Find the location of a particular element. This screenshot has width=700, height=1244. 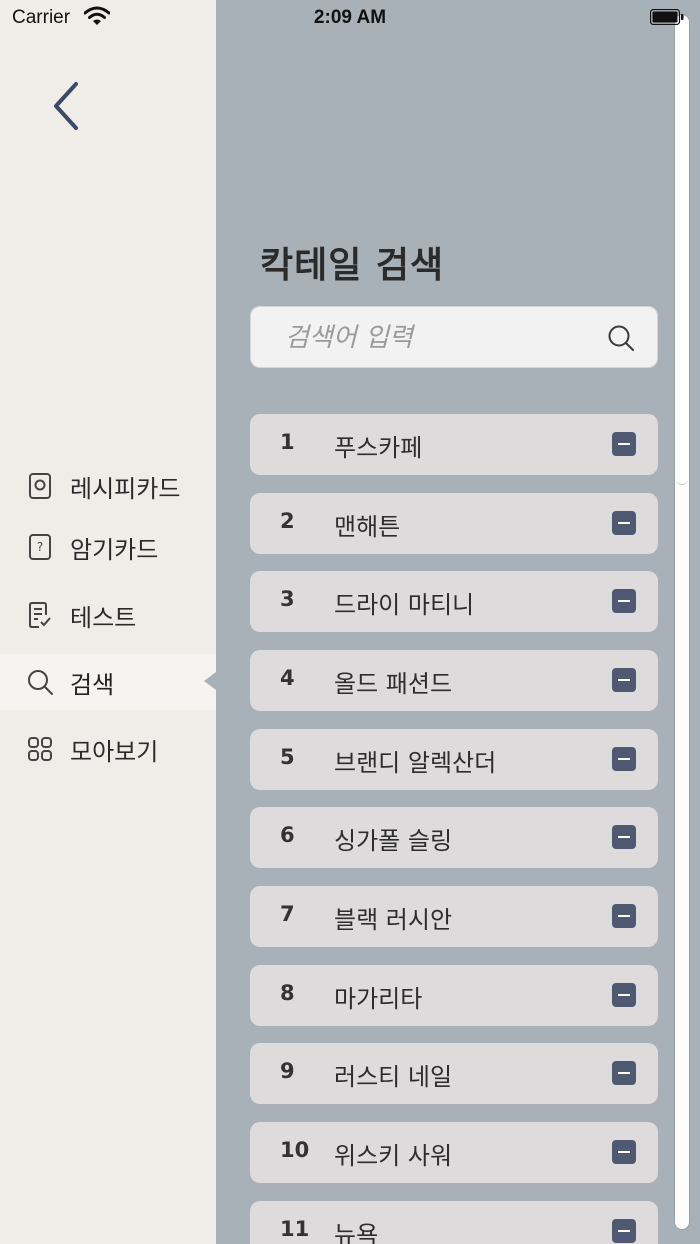

list-item: 4 올드 패션드 is located at coordinates (454, 680).